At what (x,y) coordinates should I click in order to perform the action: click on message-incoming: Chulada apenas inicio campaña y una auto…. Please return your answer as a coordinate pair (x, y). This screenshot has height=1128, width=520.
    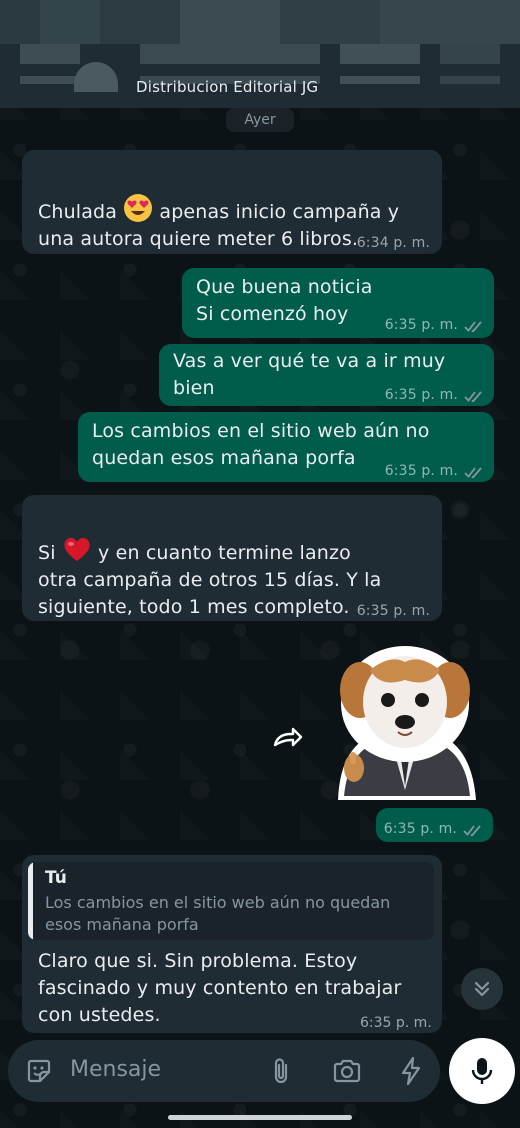
    Looking at the image, I should click on (232, 202).